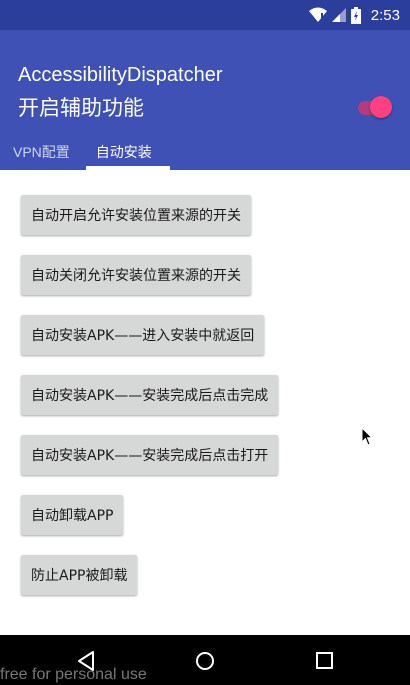 The height and width of the screenshot is (685, 410). I want to click on mouse-cursor-icon, so click(367, 436).